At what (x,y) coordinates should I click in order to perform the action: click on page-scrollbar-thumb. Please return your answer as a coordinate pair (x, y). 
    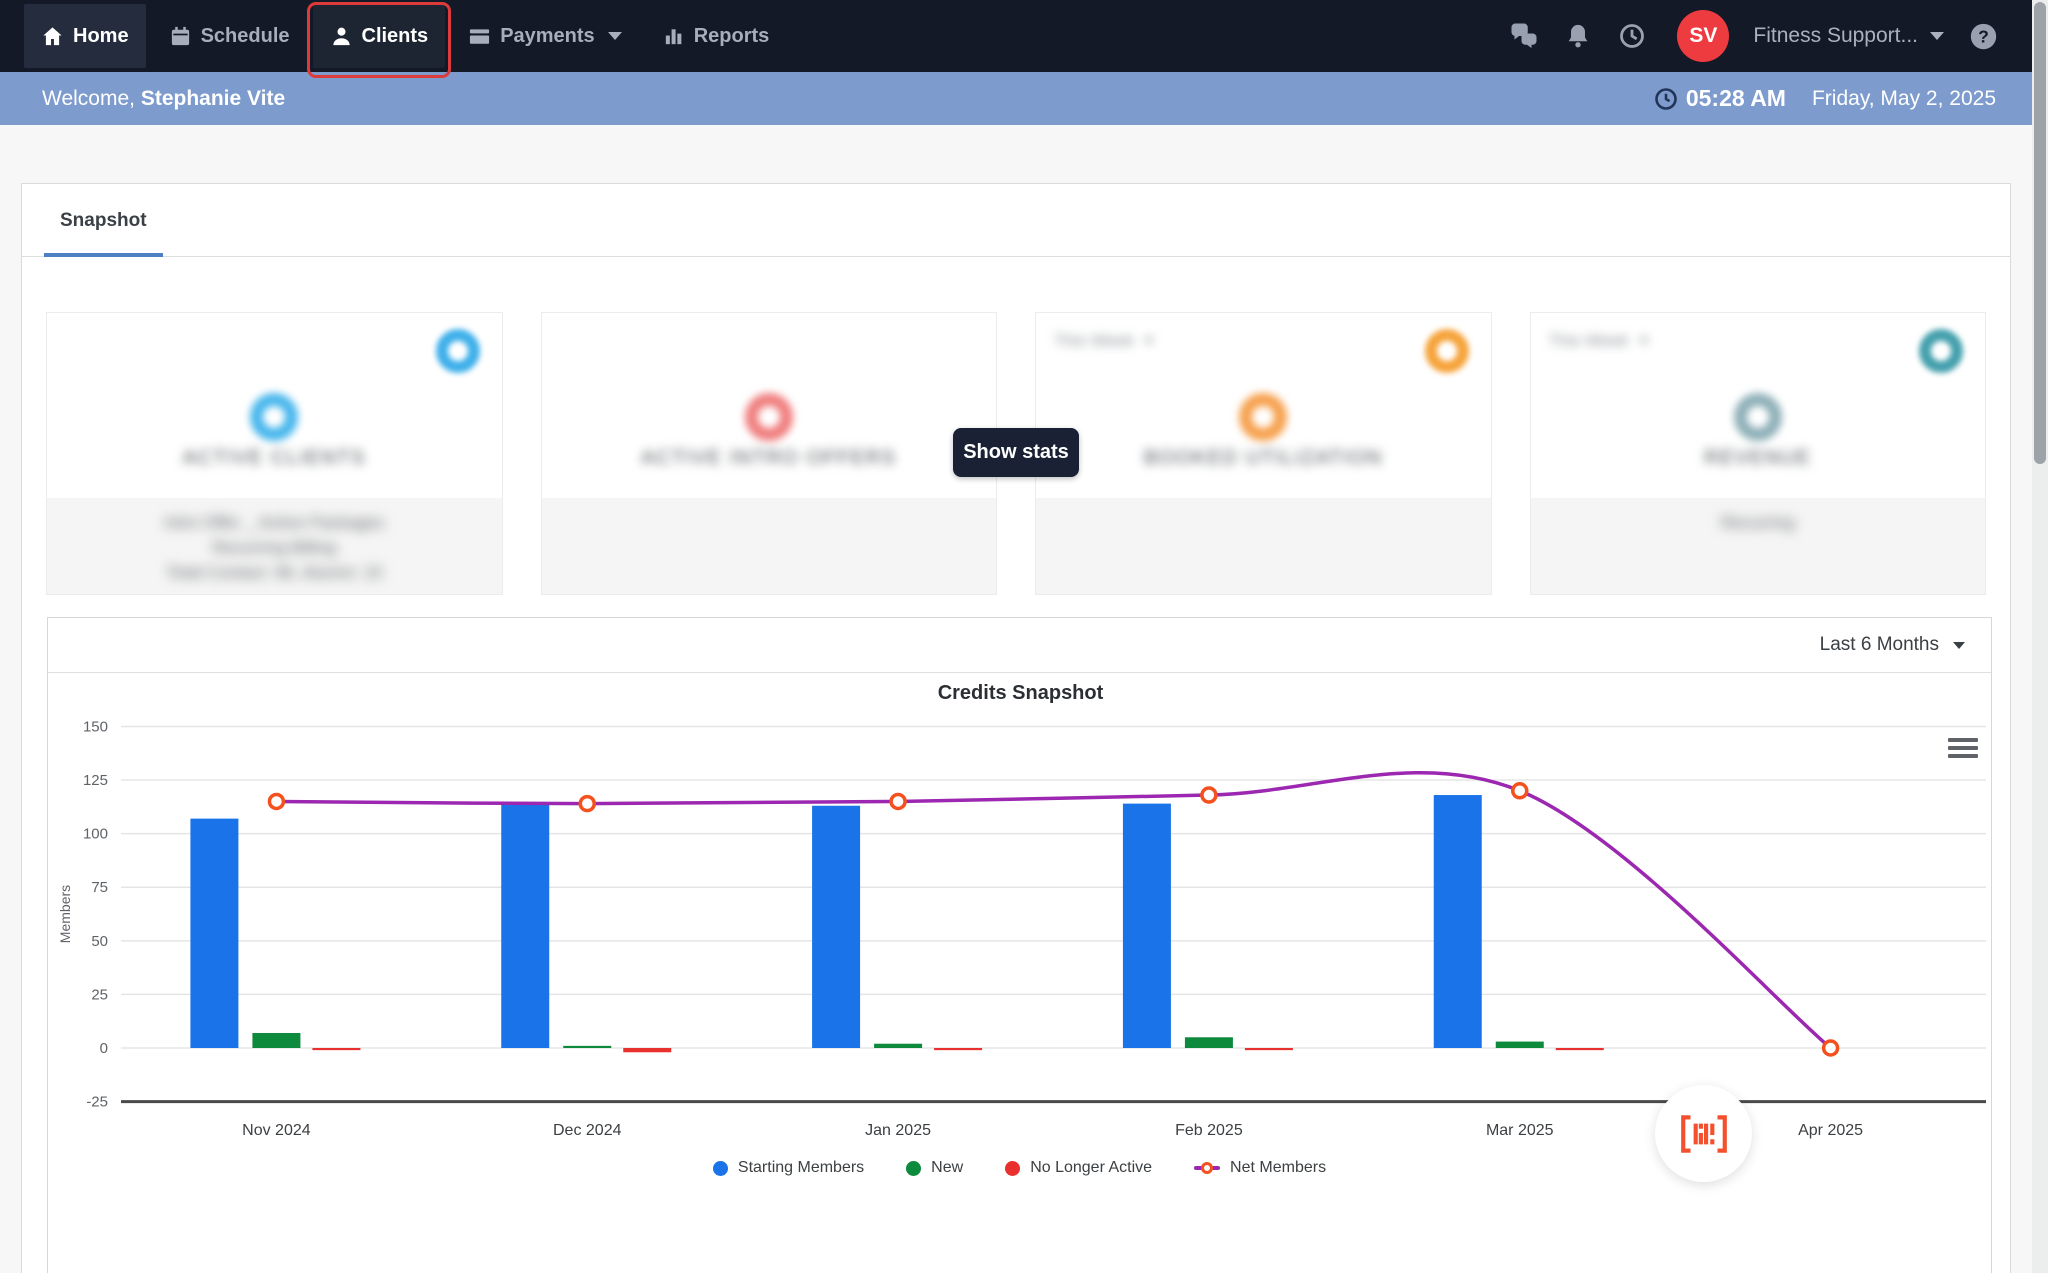
    Looking at the image, I should click on (2040, 233).